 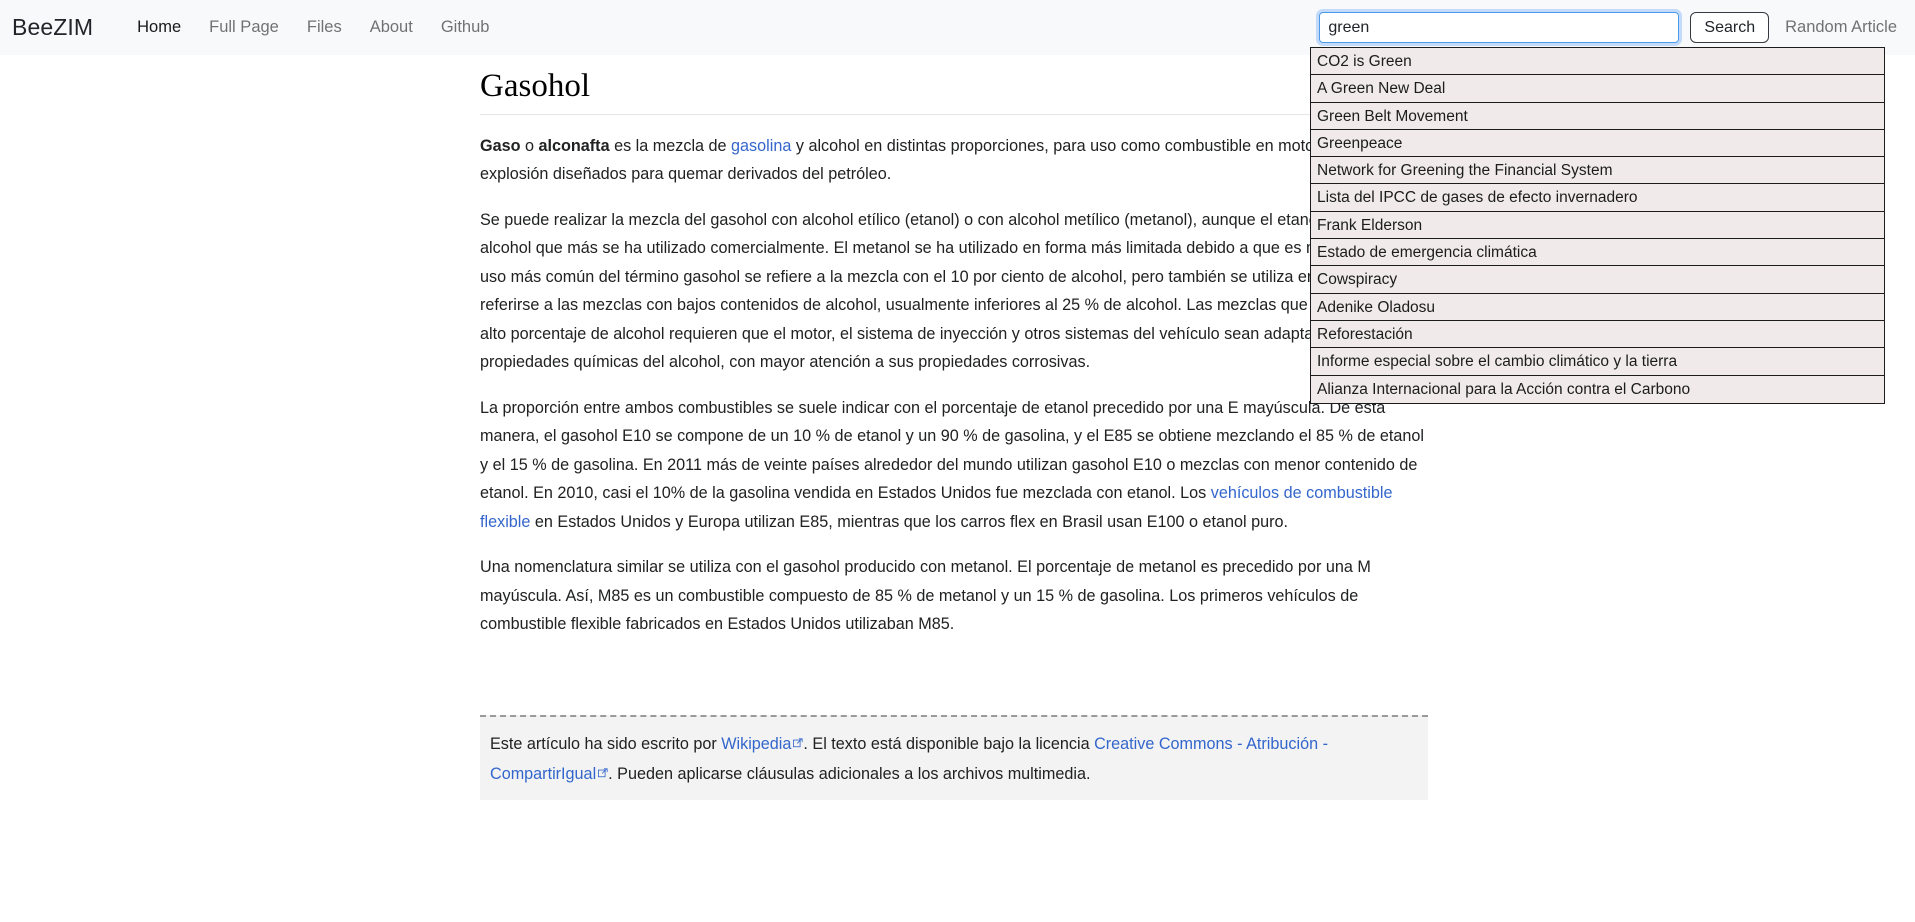 I want to click on page-title: Gasohol, so click(x=955, y=85).